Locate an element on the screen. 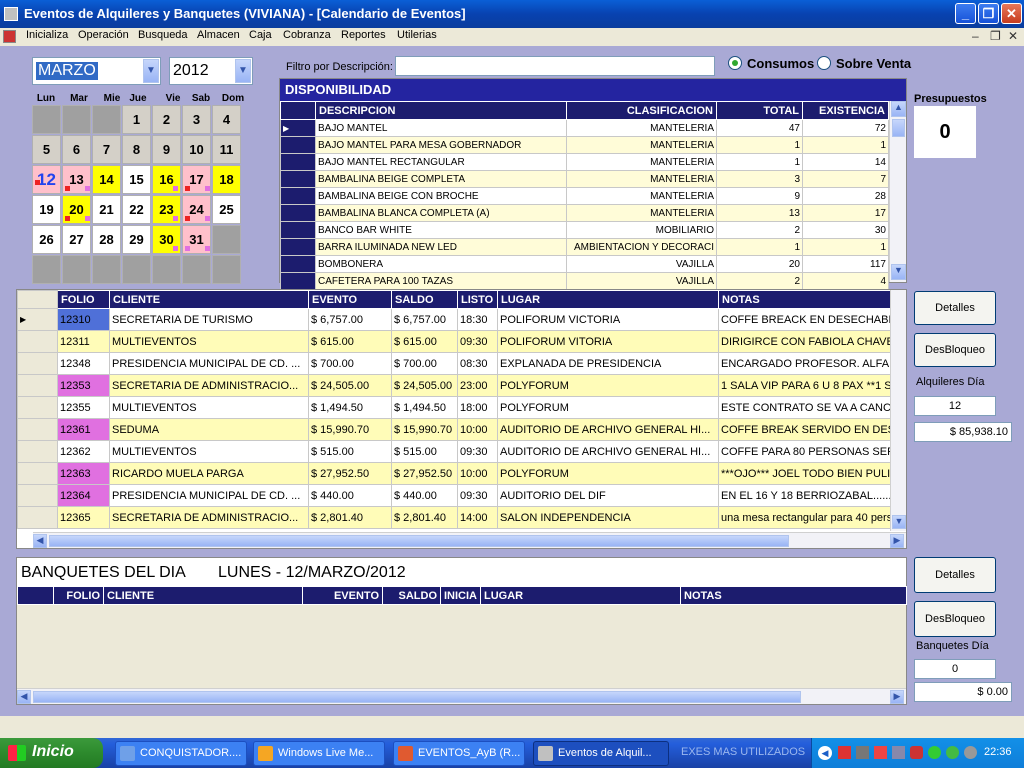 This screenshot has height=768, width=1024. calendar-day: 2 is located at coordinates (166, 119).